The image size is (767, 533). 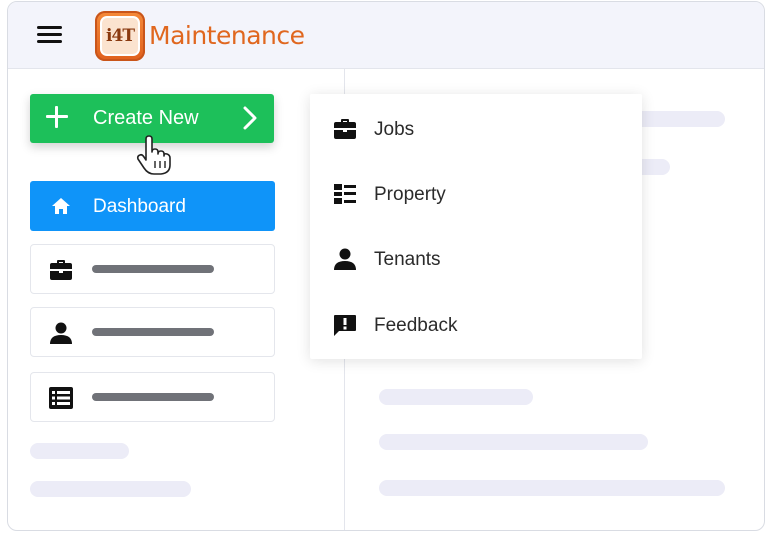 What do you see at coordinates (410, 194) in the screenshot?
I see `menu-item-label: Property` at bounding box center [410, 194].